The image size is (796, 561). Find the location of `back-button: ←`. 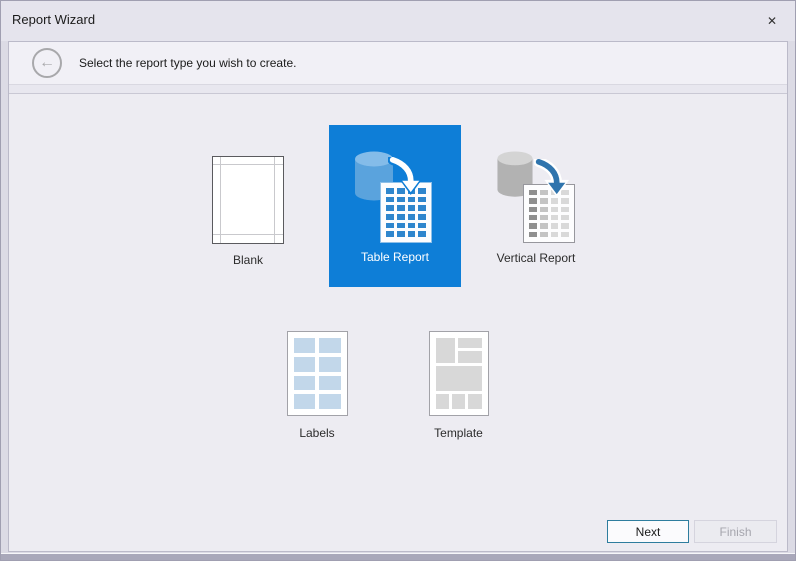

back-button: ← is located at coordinates (47, 63).